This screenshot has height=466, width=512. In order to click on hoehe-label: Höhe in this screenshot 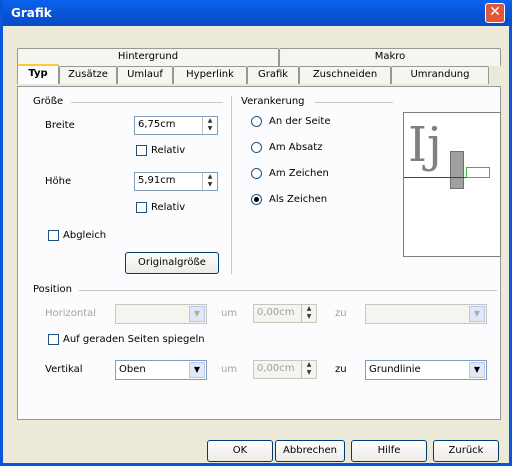, I will do `click(58, 181)`.